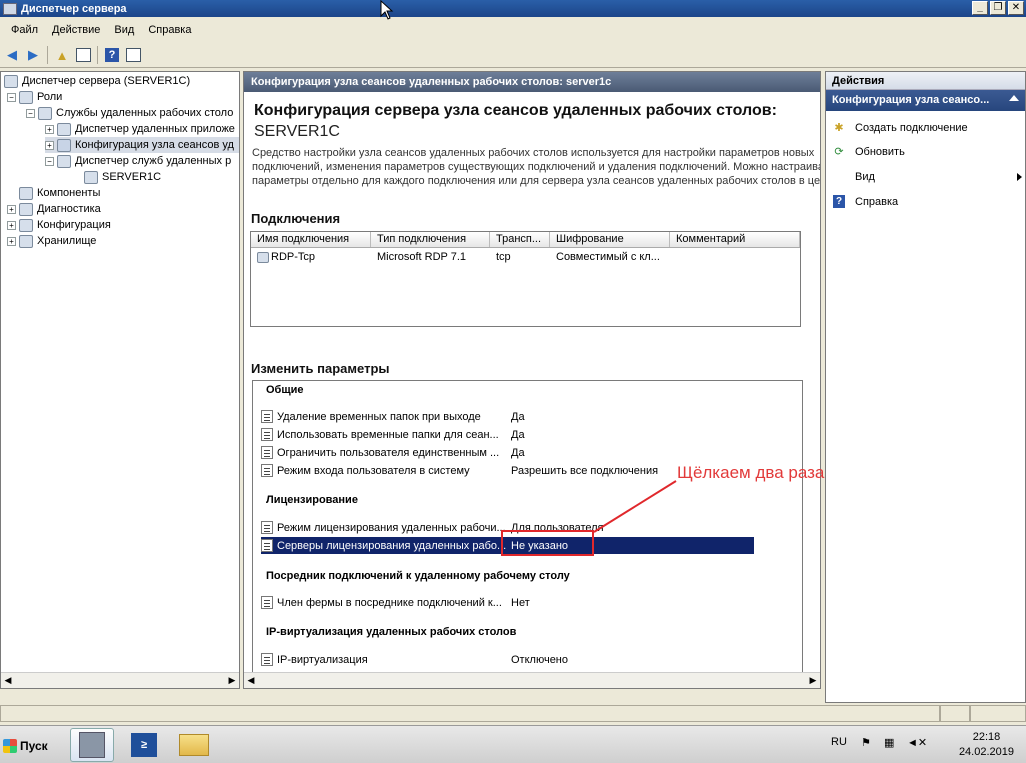 The width and height of the screenshot is (1026, 763). What do you see at coordinates (64, 129) in the screenshot?
I see `remoteapp-icon` at bounding box center [64, 129].